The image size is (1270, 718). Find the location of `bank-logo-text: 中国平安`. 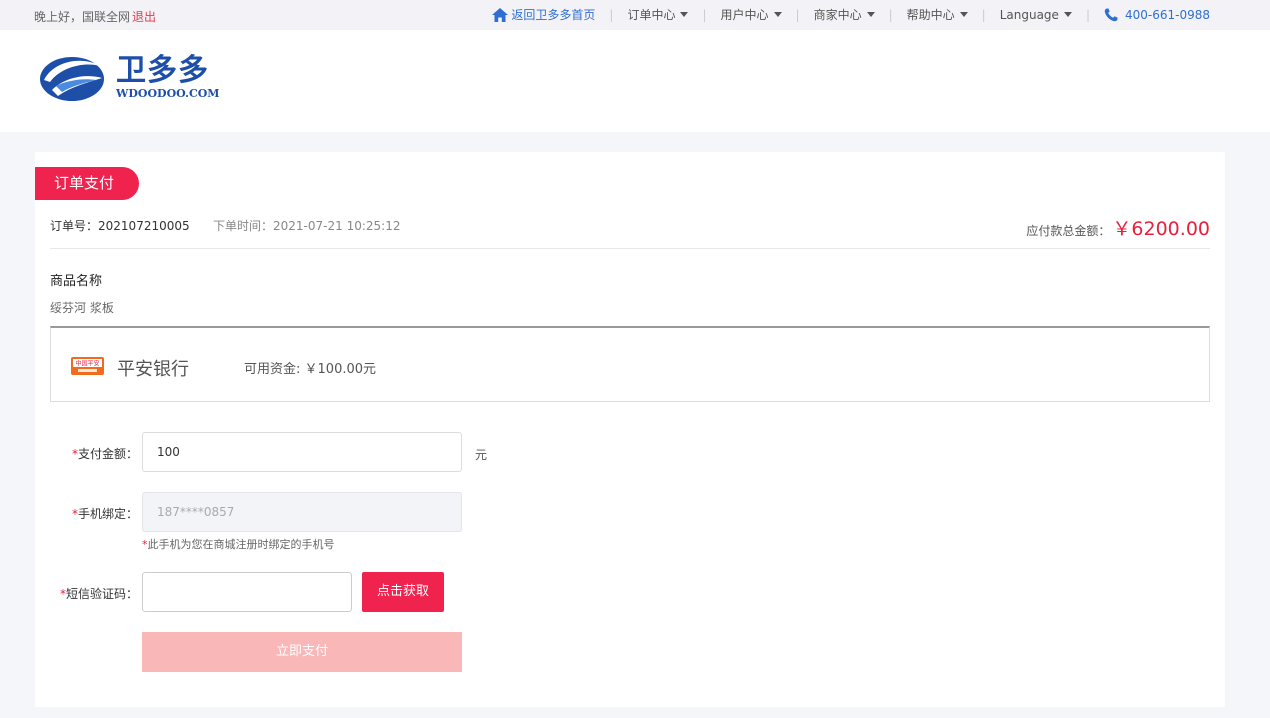

bank-logo-text: 中国平安 is located at coordinates (87, 364).